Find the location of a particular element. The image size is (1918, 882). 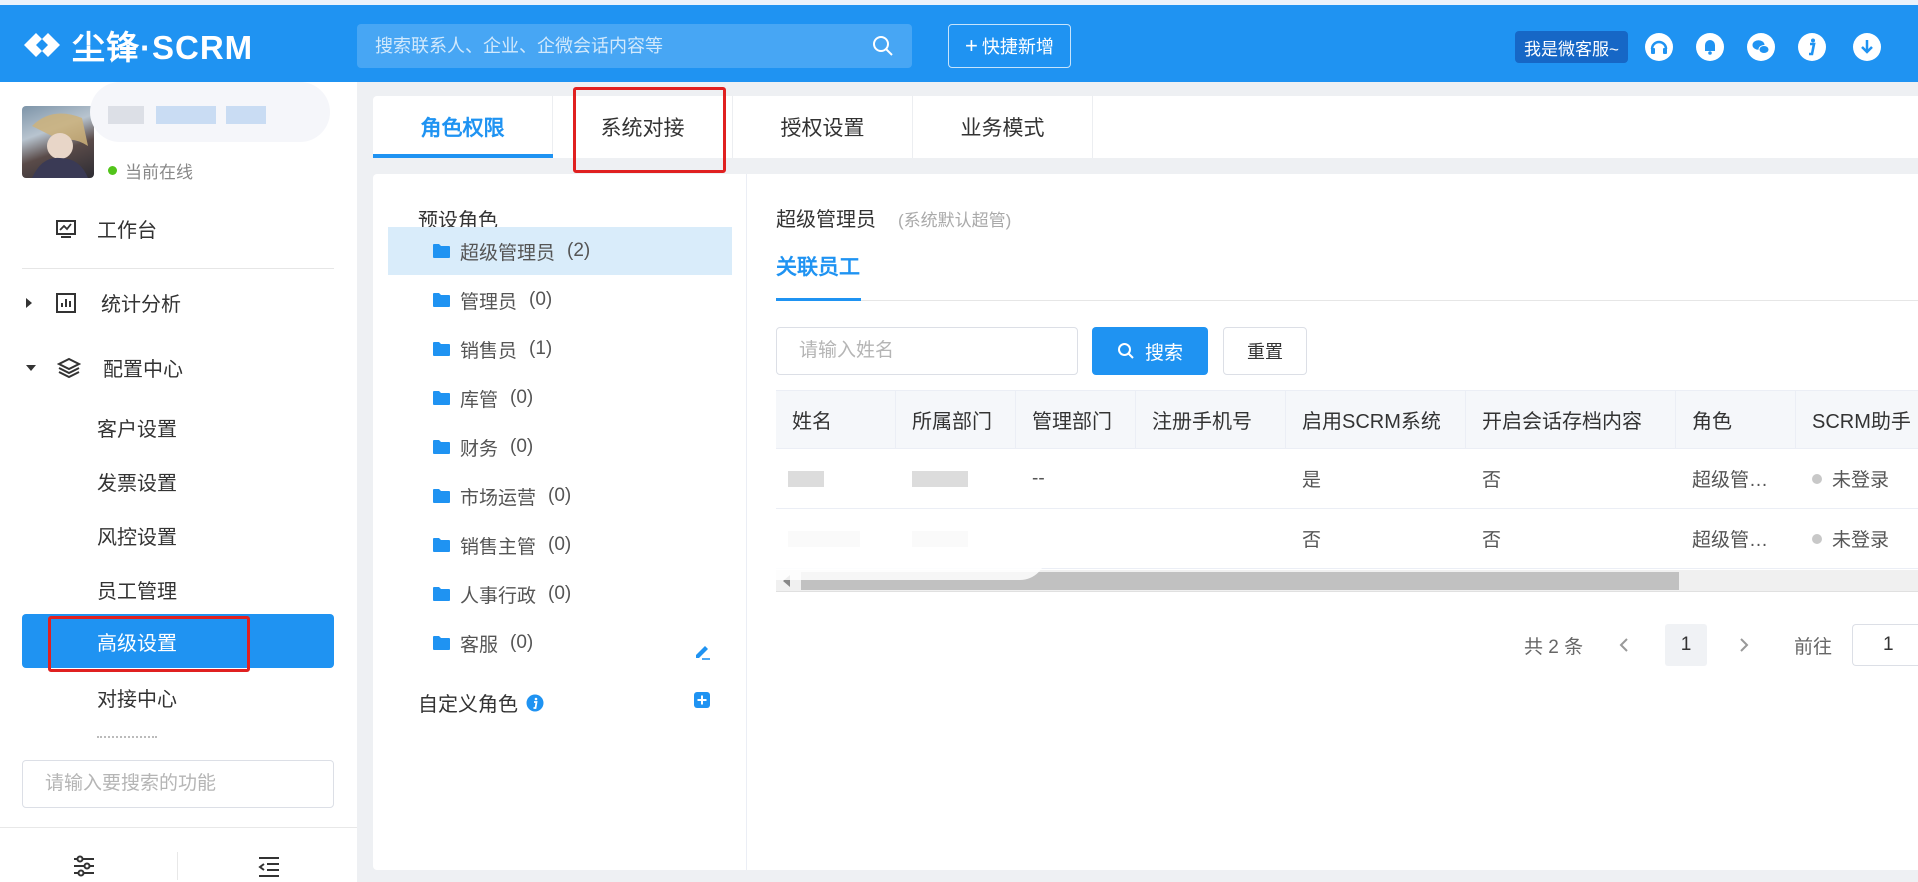

role-item-marketing: 市场运营 (0) is located at coordinates (560, 496).